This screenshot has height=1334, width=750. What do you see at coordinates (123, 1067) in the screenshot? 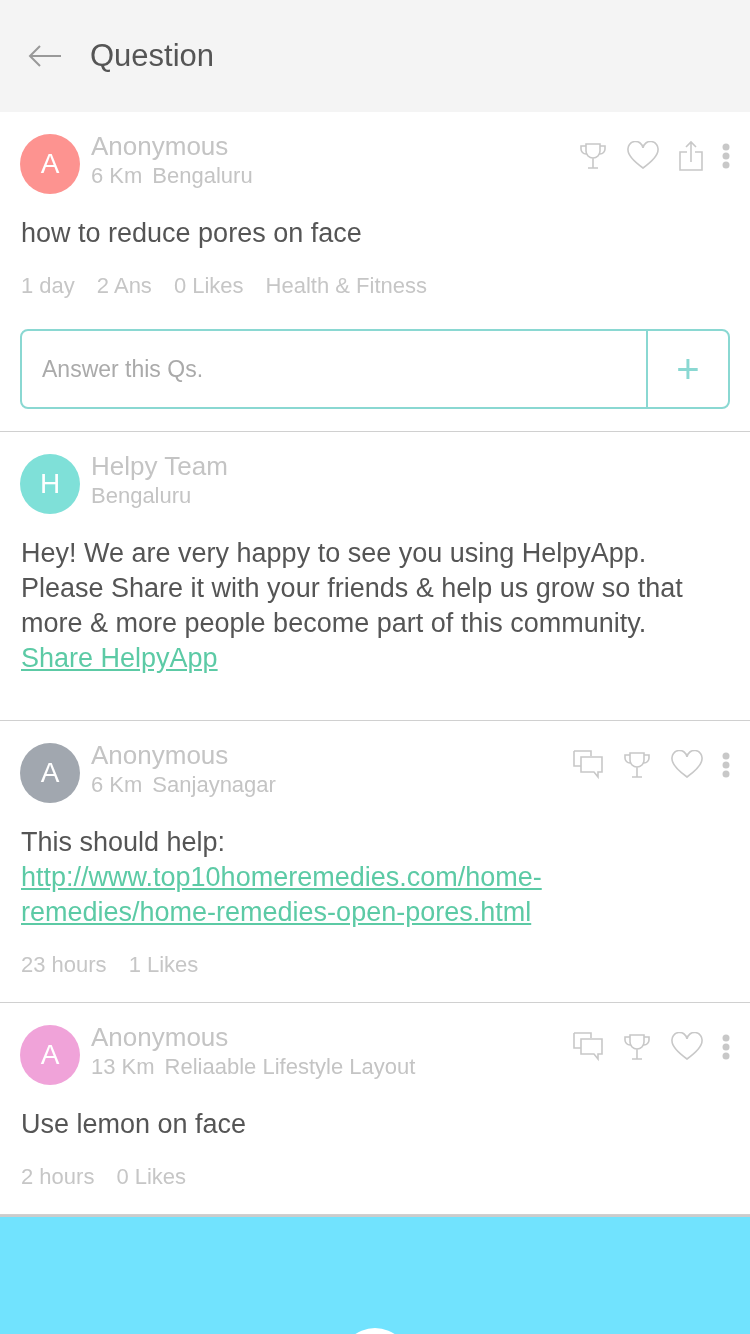
I see `distance: 13 Km` at bounding box center [123, 1067].